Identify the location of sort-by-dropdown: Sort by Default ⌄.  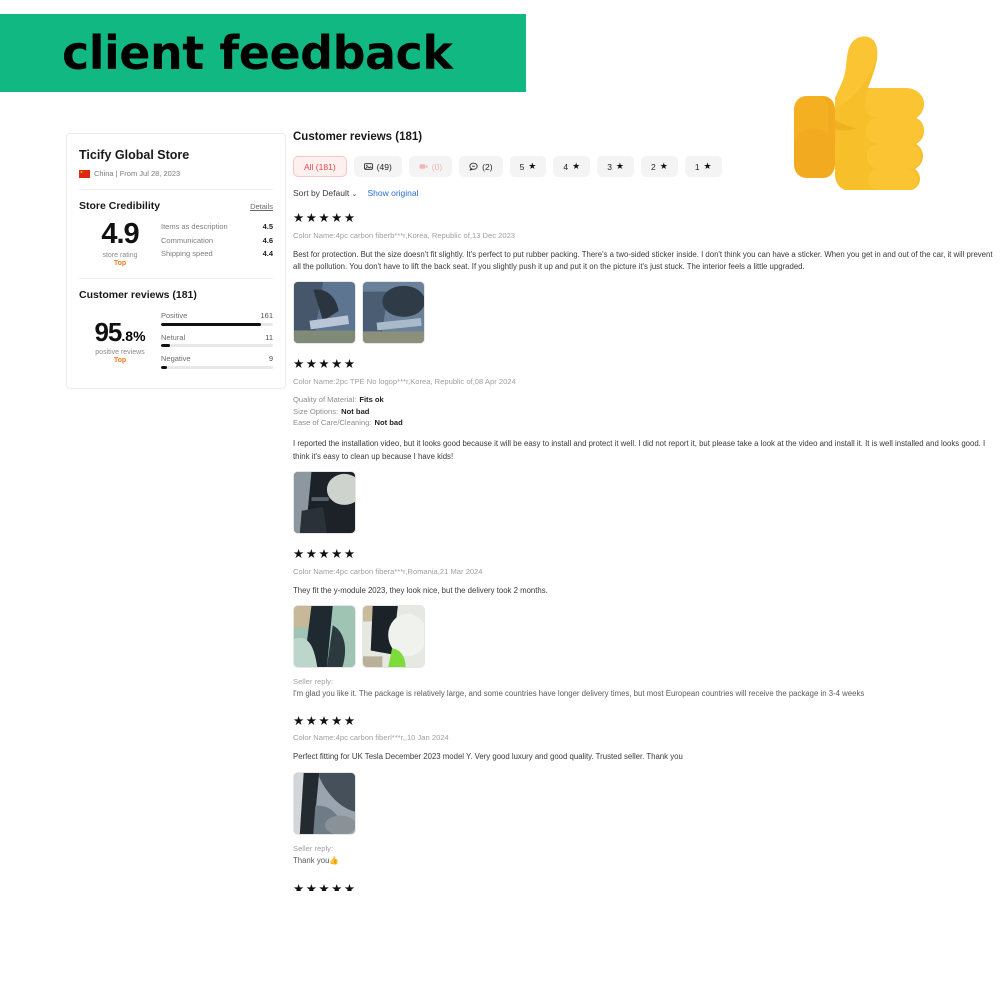
(325, 193).